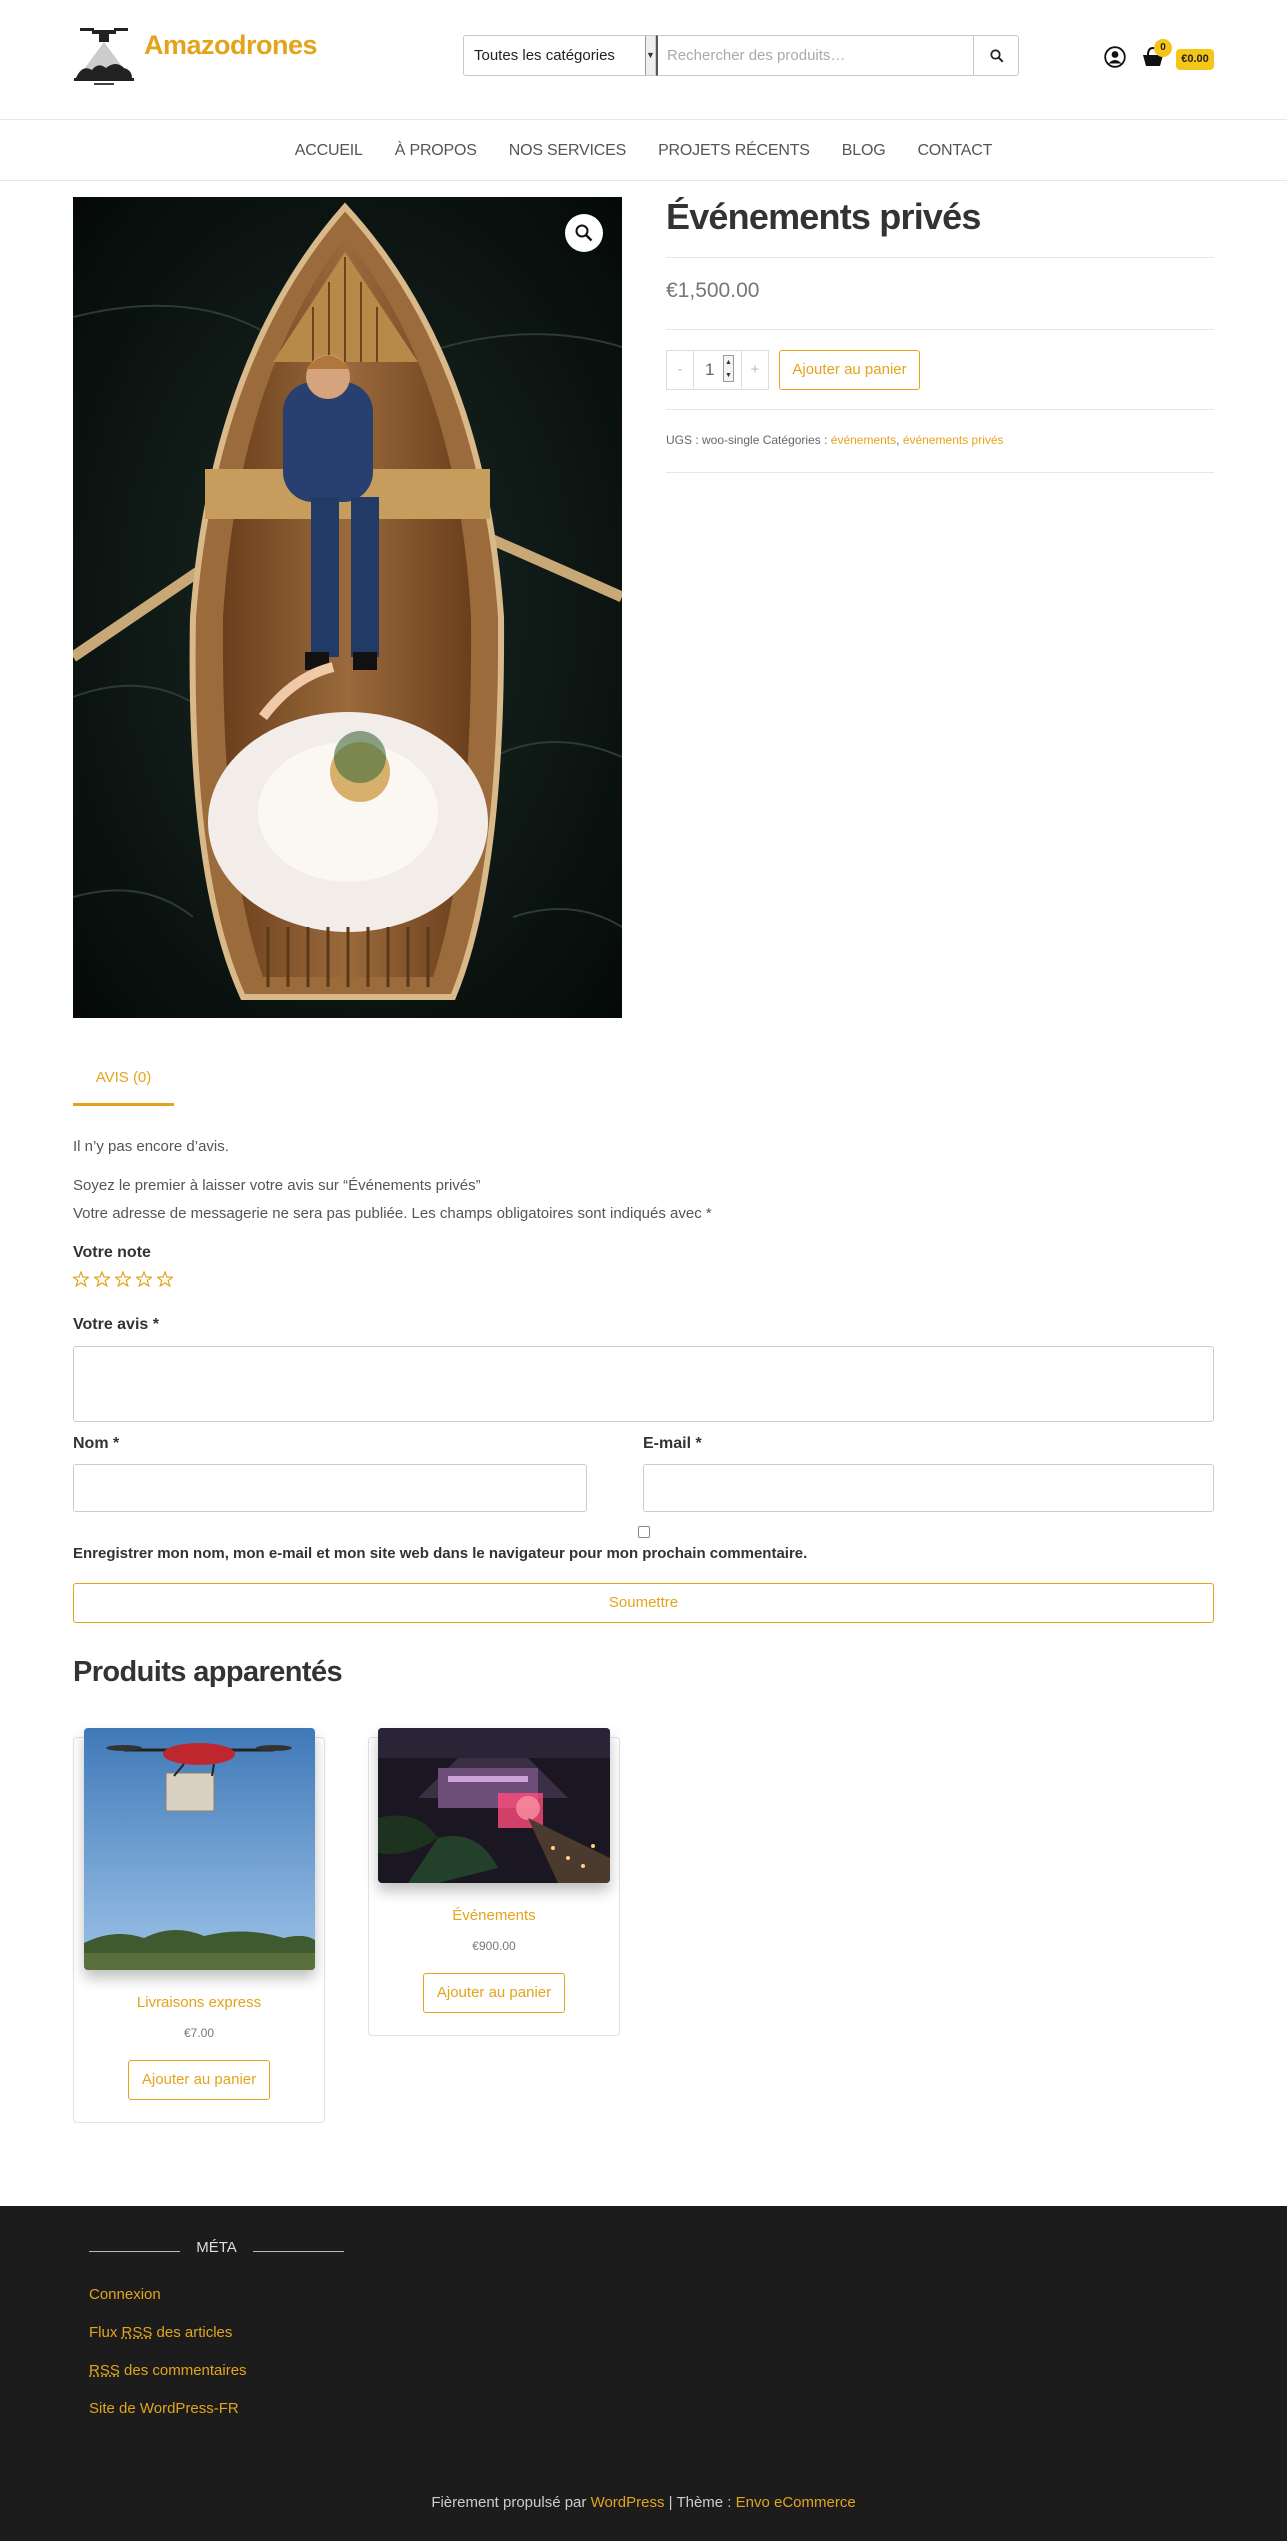 This screenshot has height=2541, width=1287. What do you see at coordinates (796, 2502) in the screenshot?
I see `credit-theme-link: Envo eCommerce` at bounding box center [796, 2502].